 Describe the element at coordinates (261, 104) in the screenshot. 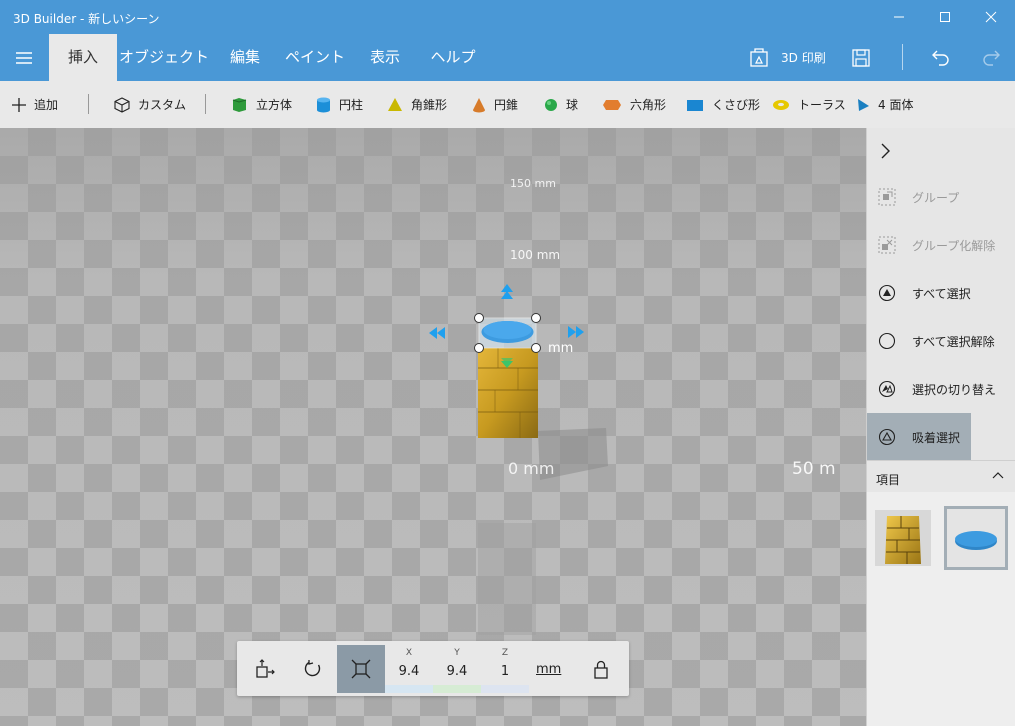

I see `shape-cube-button: 立方体` at that location.